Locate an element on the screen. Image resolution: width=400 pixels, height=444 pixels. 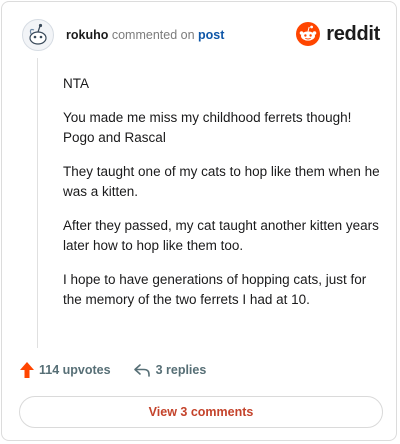
post-link: post is located at coordinates (211, 35).